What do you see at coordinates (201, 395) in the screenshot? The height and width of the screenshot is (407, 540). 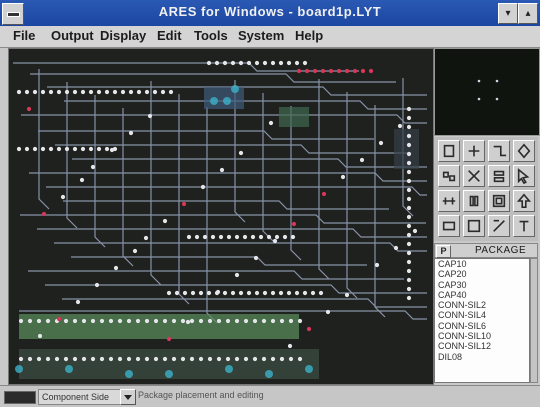 I see `status-message: Package placement and editing` at bounding box center [201, 395].